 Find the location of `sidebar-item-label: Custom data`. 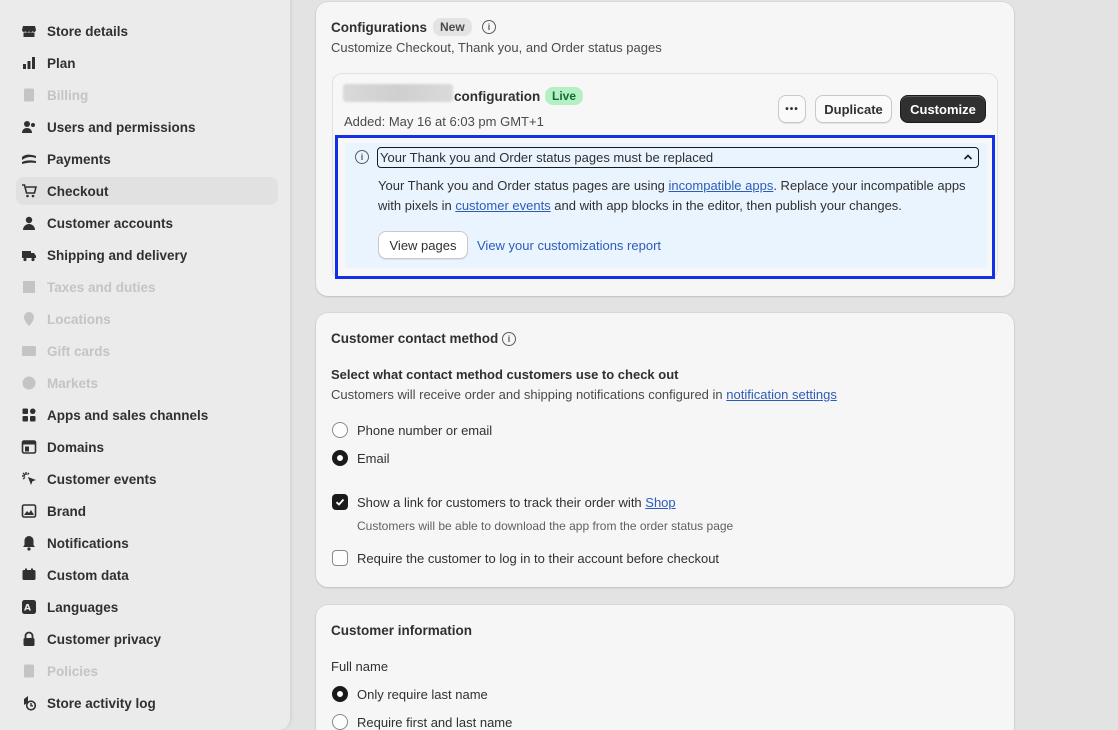

sidebar-item-label: Custom data is located at coordinates (88, 575).